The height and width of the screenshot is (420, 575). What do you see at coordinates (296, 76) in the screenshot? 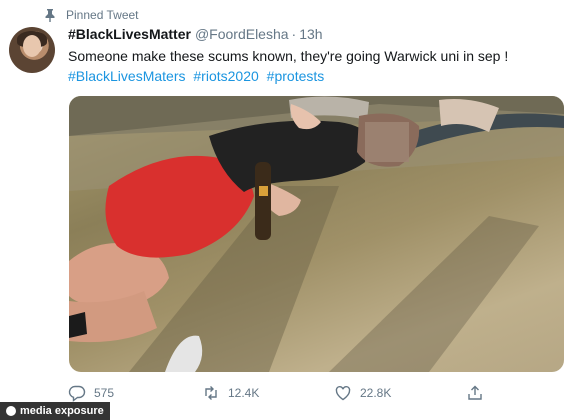
I see `hashtag-link: #protests` at bounding box center [296, 76].